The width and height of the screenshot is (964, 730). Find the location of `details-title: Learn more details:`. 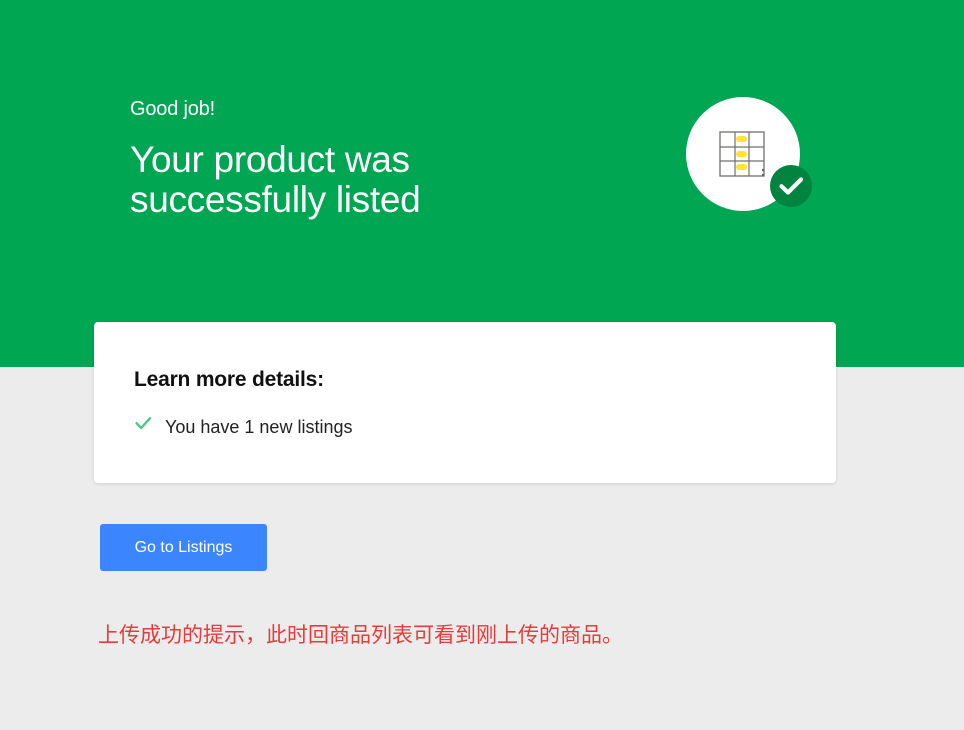

details-title: Learn more details: is located at coordinates (229, 379).